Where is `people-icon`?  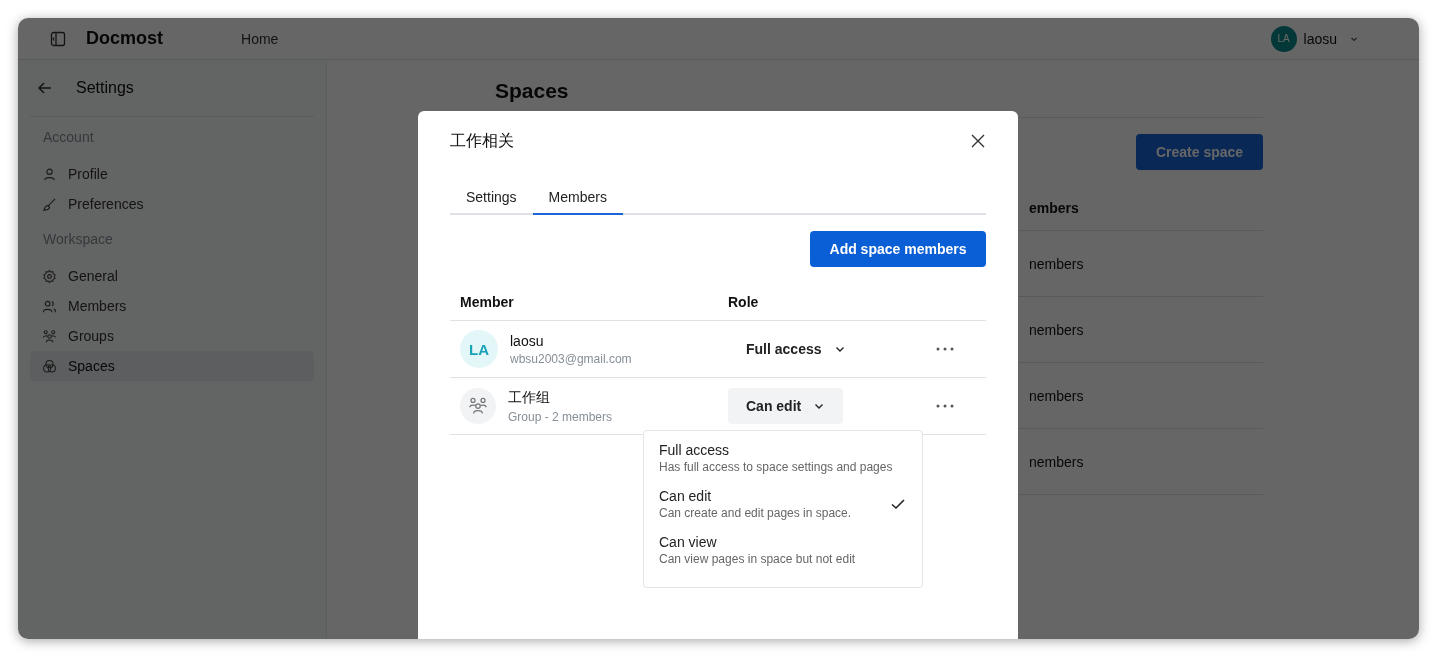
people-icon is located at coordinates (49, 306).